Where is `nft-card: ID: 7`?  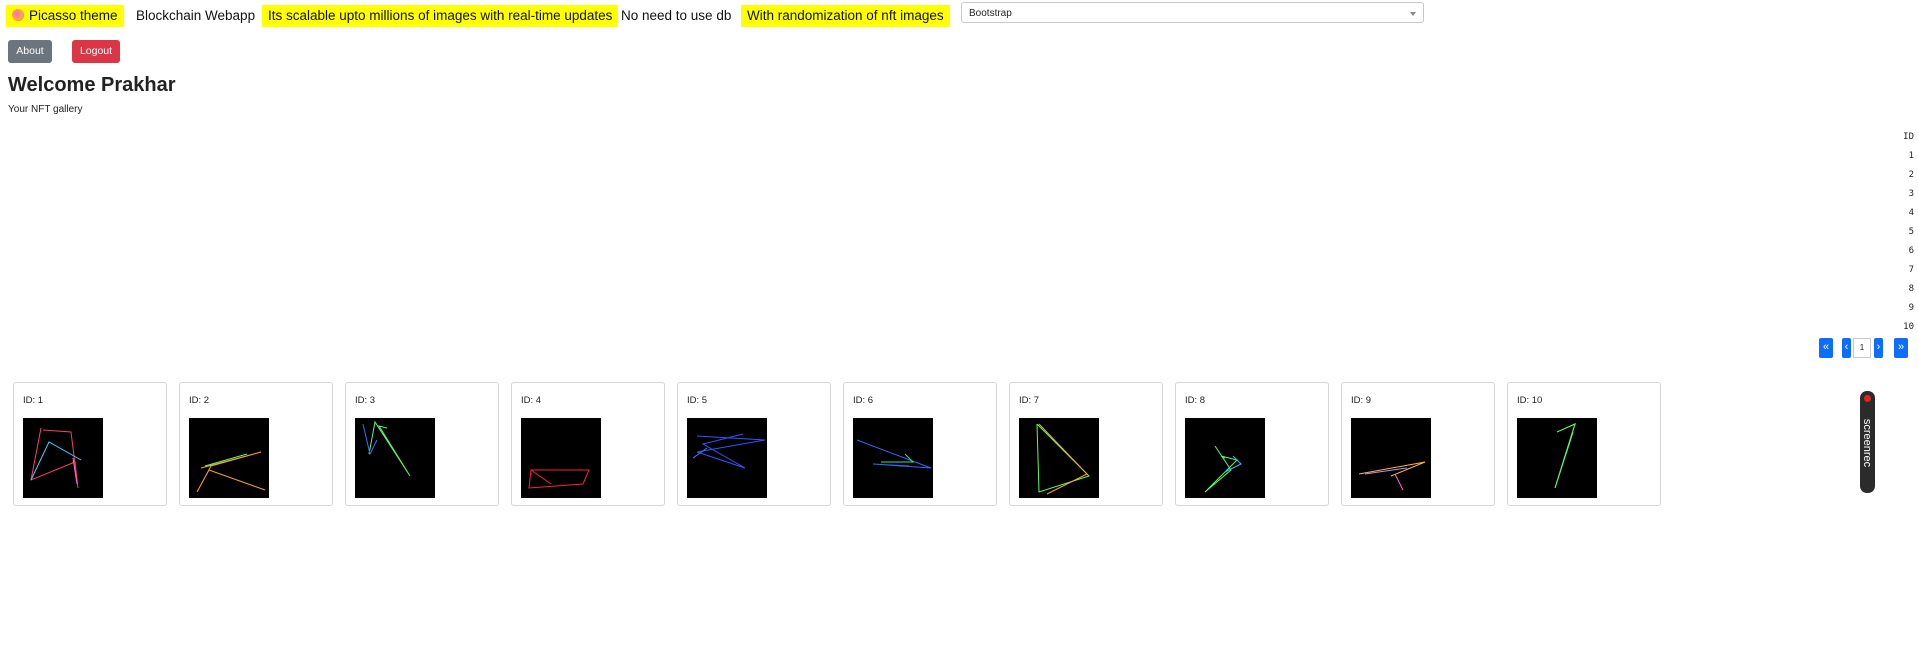
nft-card: ID: 7 is located at coordinates (1086, 444).